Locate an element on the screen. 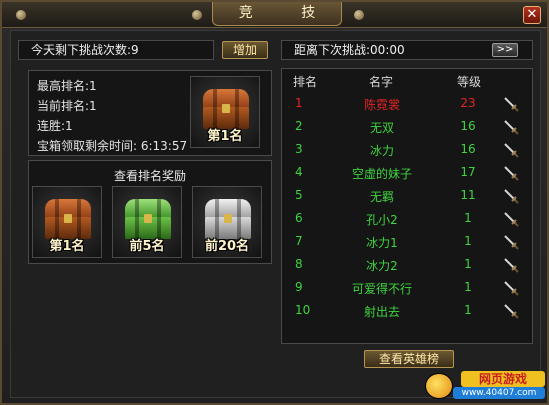 The height and width of the screenshot is (405, 549). row-level: 23 is located at coordinates (468, 103).